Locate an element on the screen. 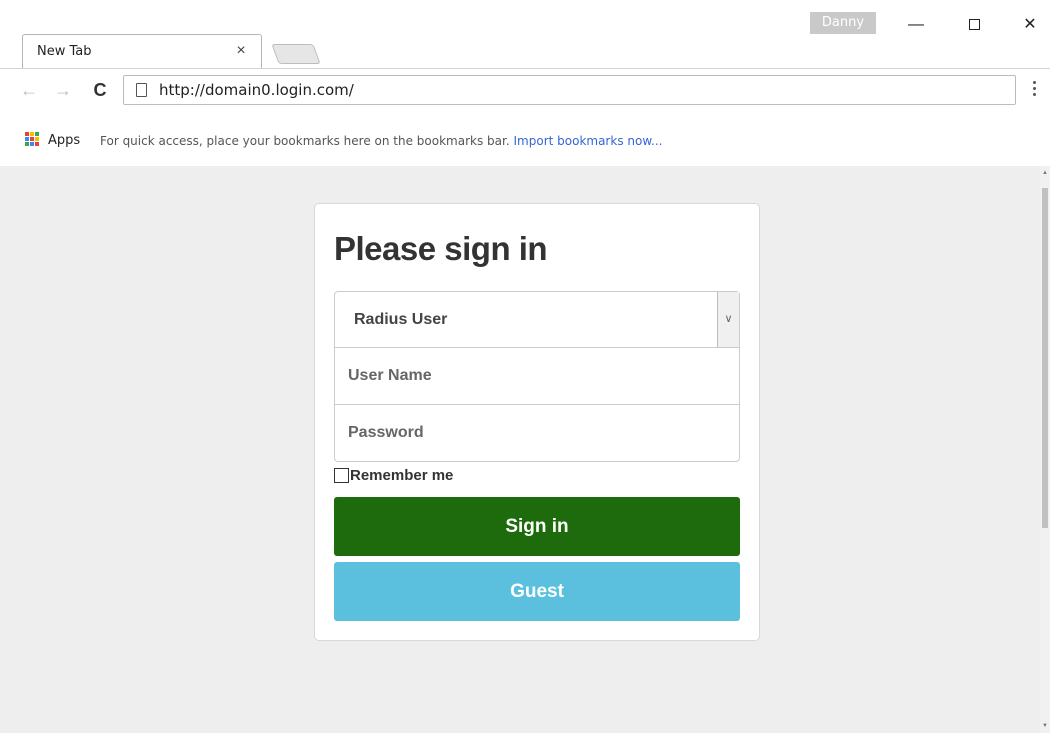 The image size is (1050, 733). apps-grid-icon is located at coordinates (32, 139).